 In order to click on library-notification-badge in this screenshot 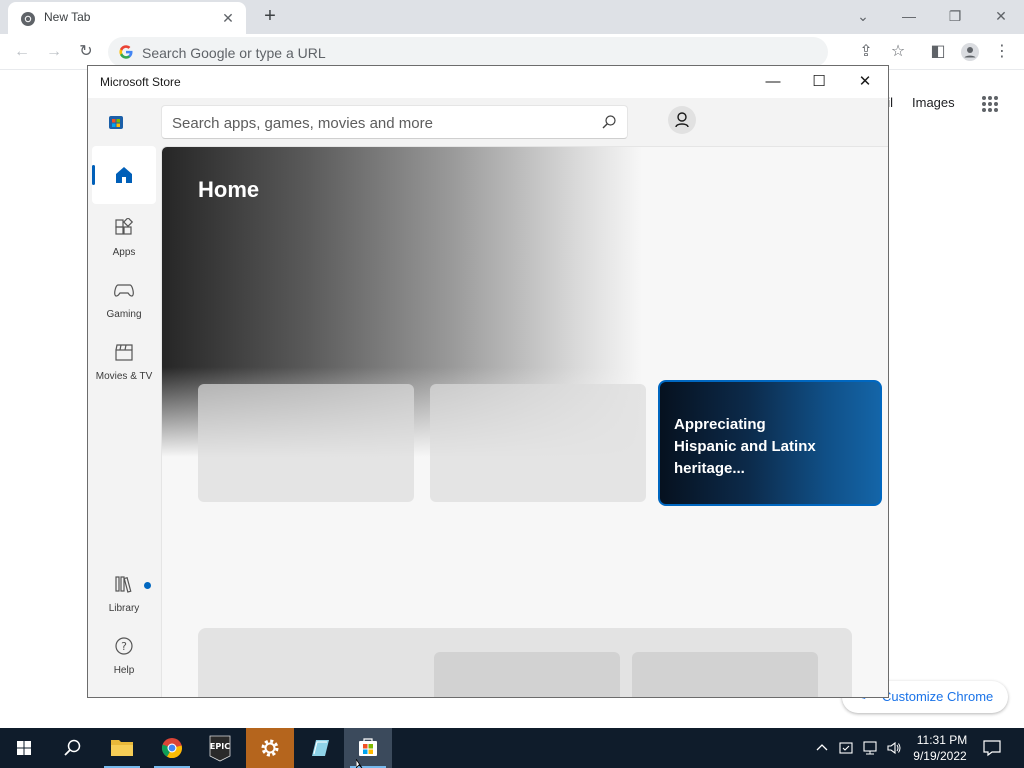, I will do `click(147, 585)`.